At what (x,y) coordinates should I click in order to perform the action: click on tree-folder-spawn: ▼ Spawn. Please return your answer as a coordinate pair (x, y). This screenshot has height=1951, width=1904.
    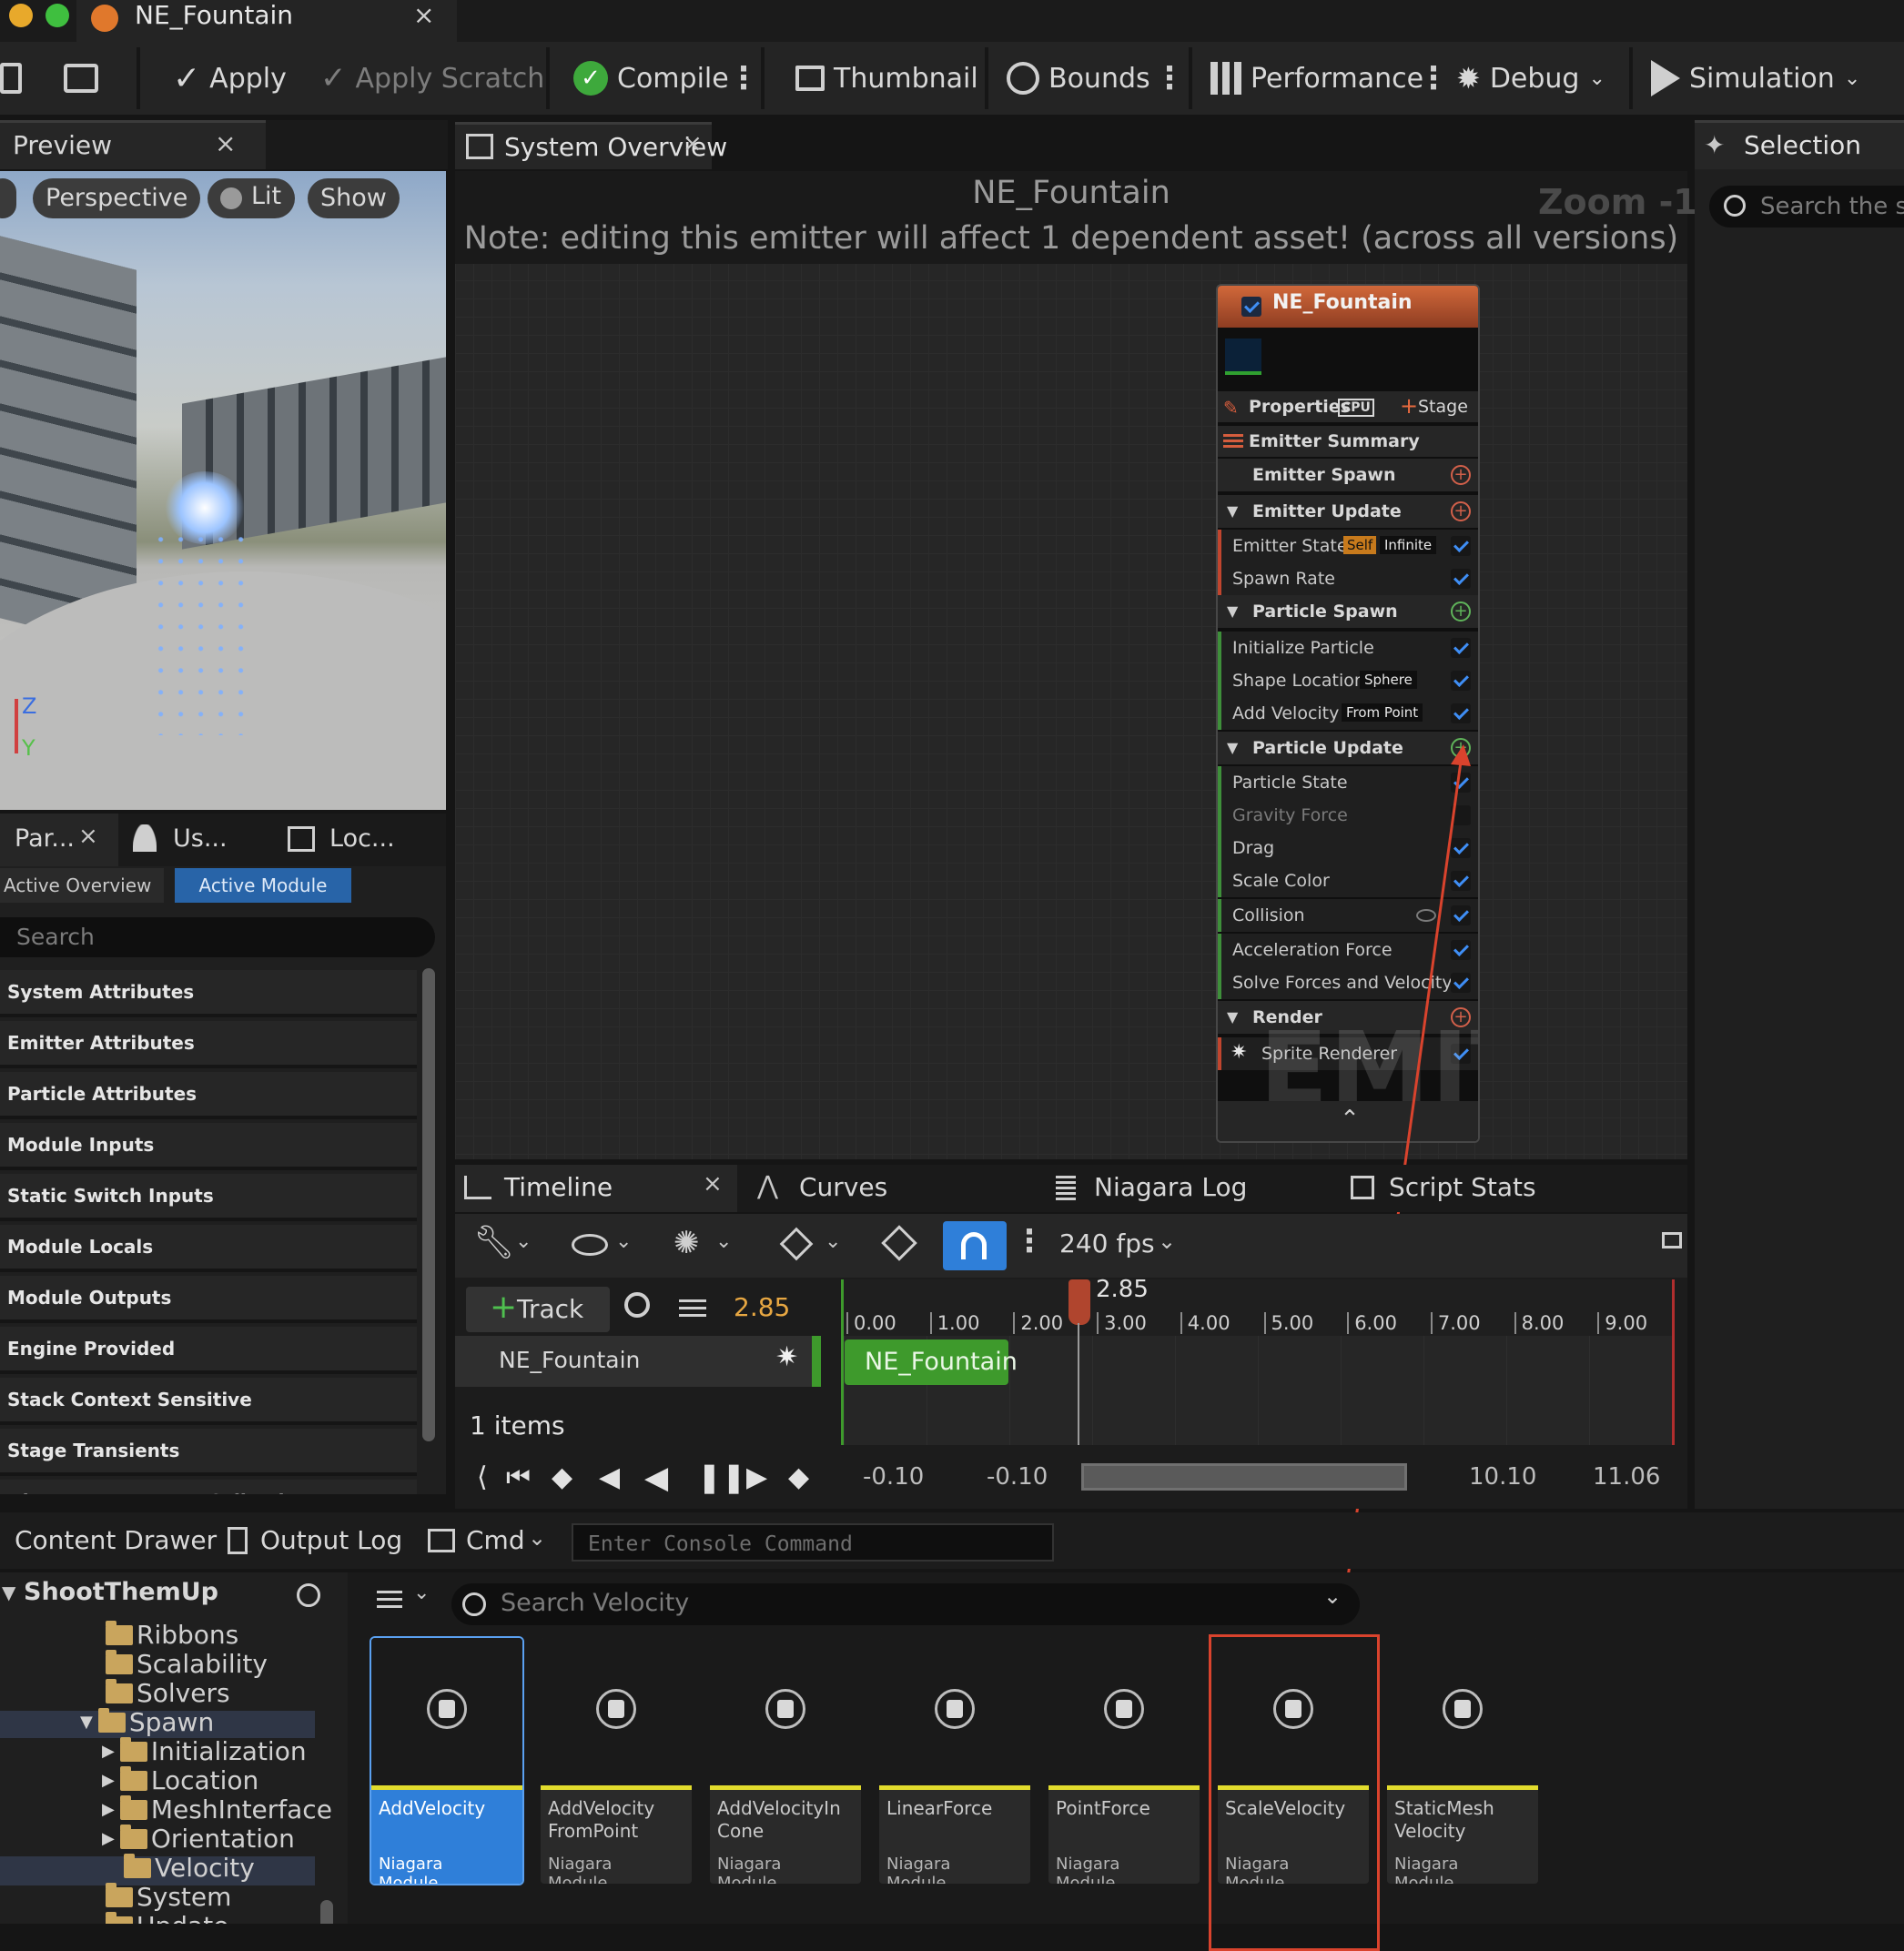
    Looking at the image, I should click on (147, 1722).